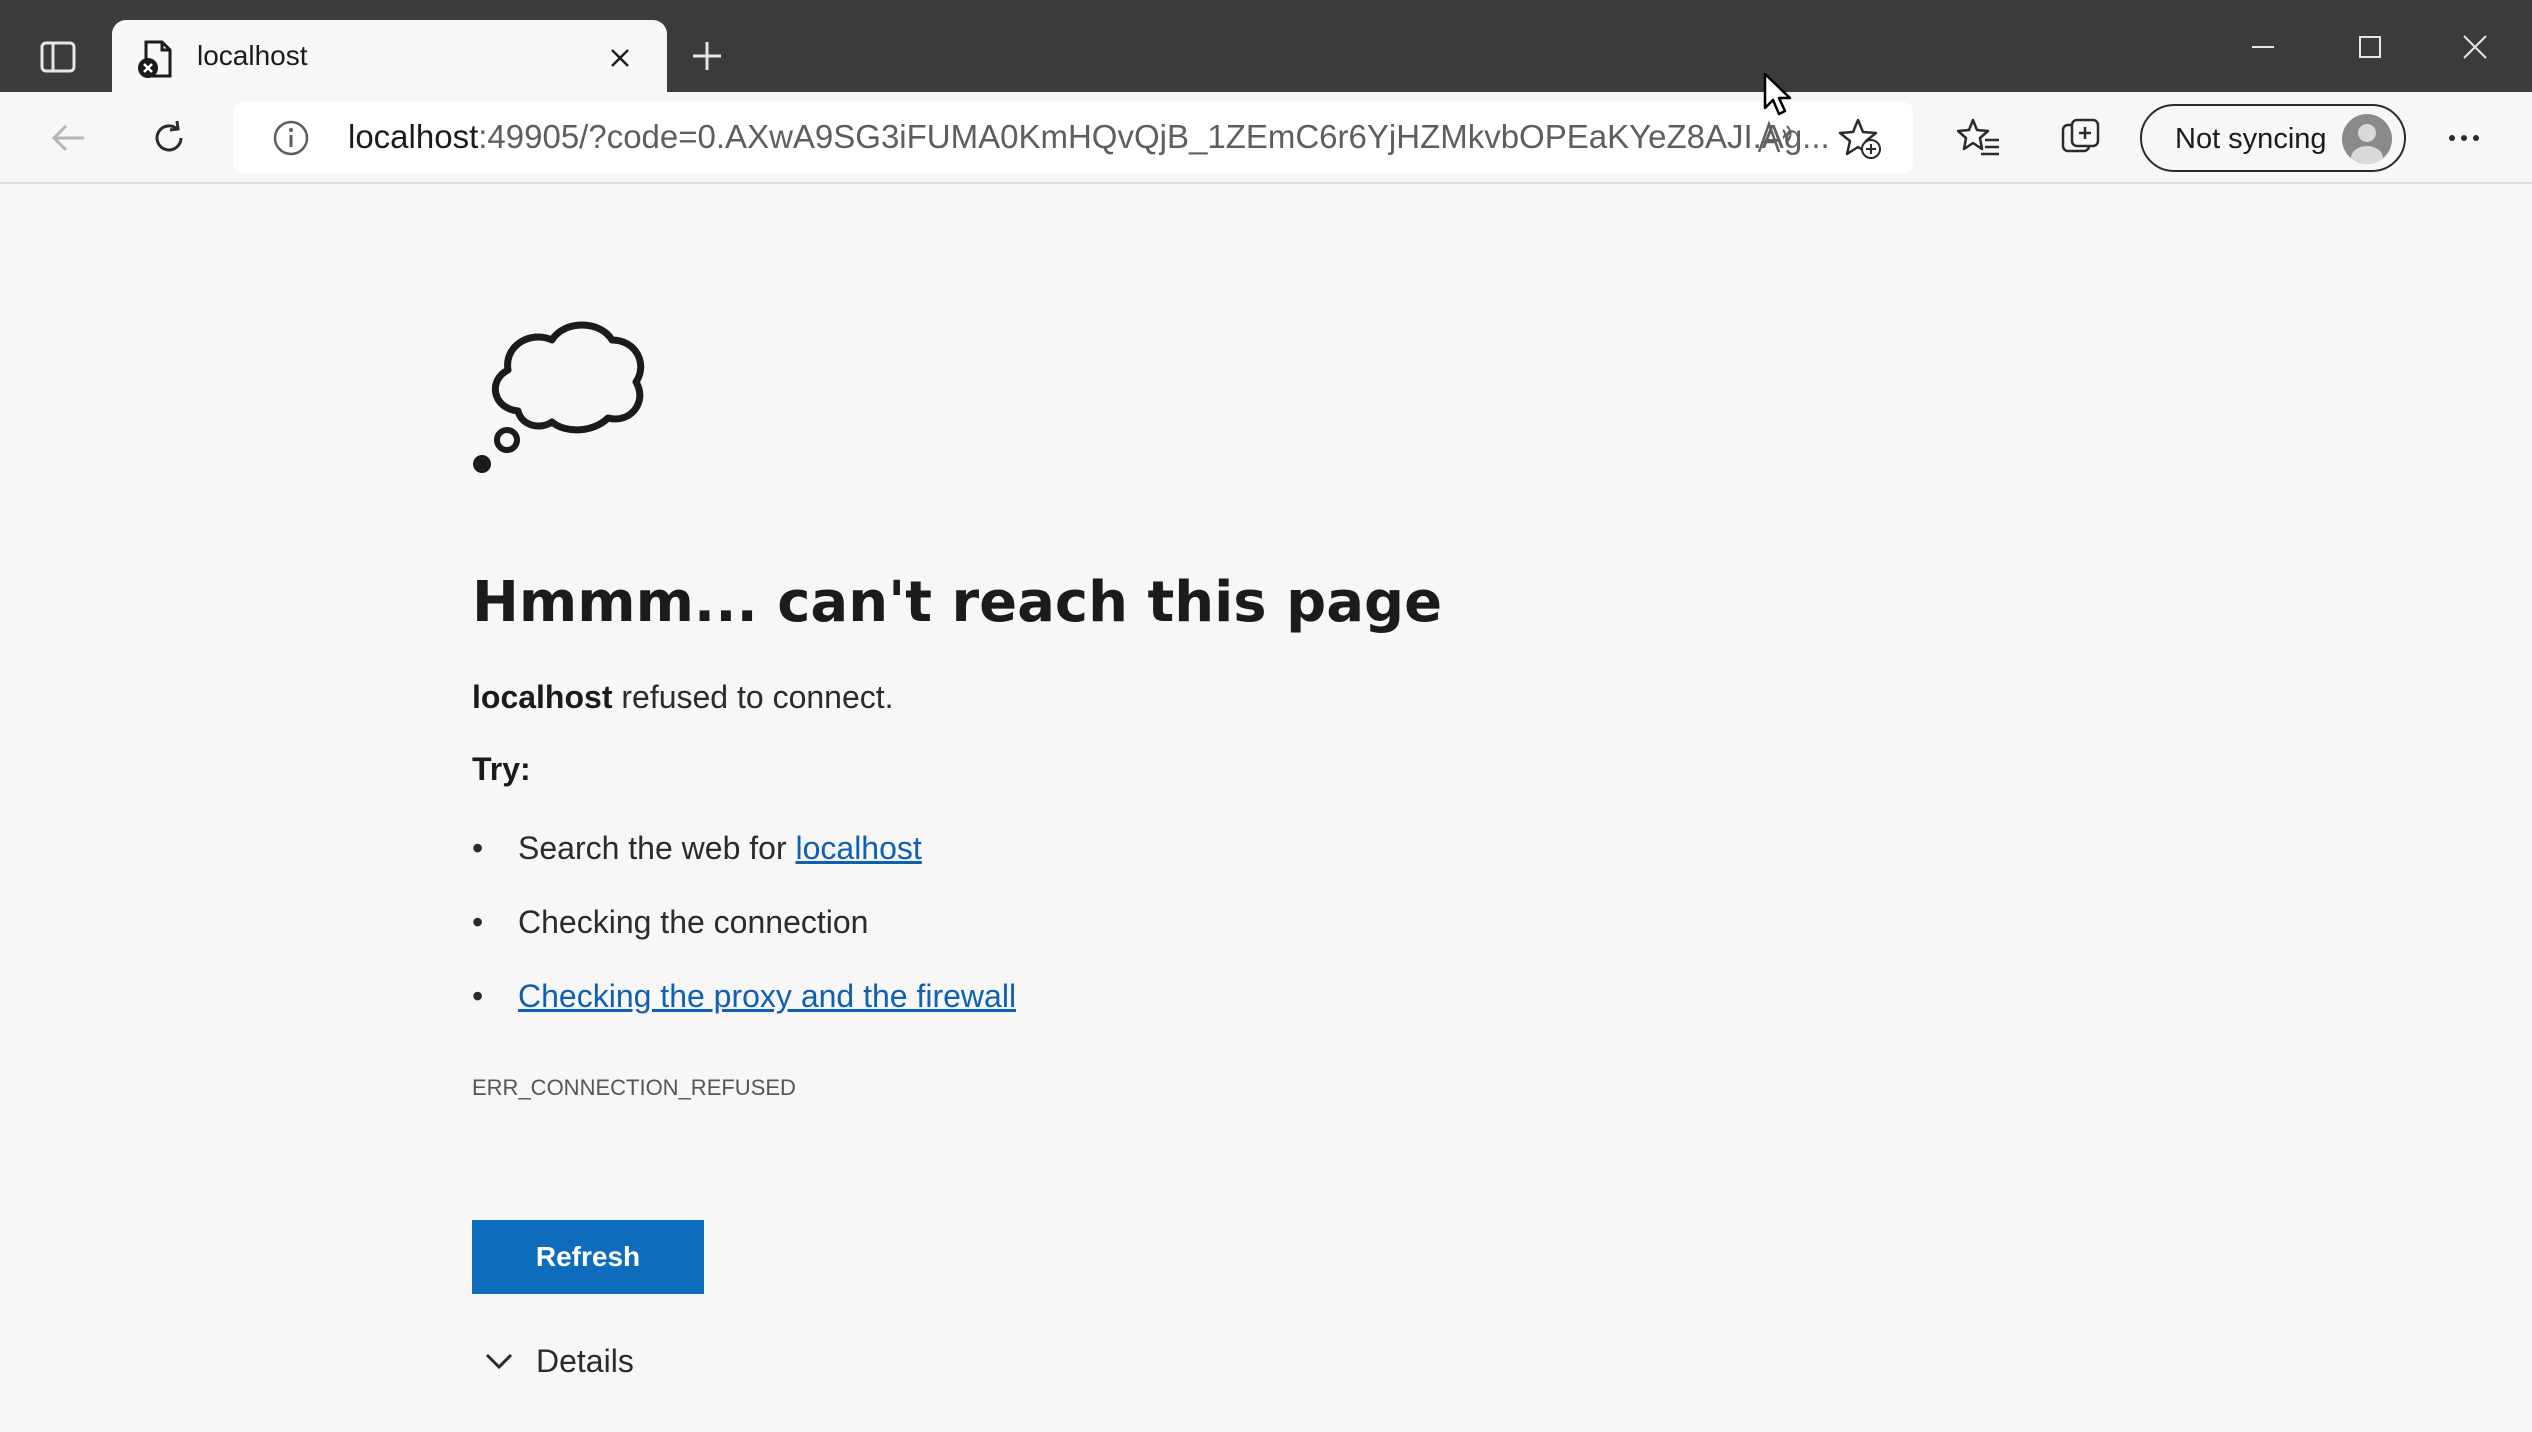 The height and width of the screenshot is (1432, 2532). I want to click on check-connection-text: Checking the connection, so click(693, 922).